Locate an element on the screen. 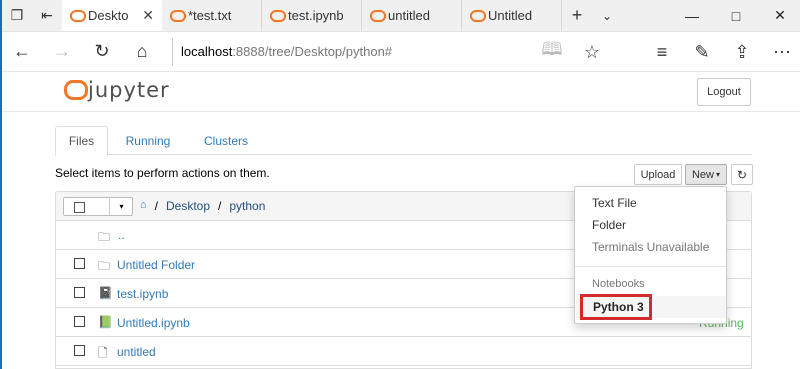  tab-files: Files is located at coordinates (81, 141).